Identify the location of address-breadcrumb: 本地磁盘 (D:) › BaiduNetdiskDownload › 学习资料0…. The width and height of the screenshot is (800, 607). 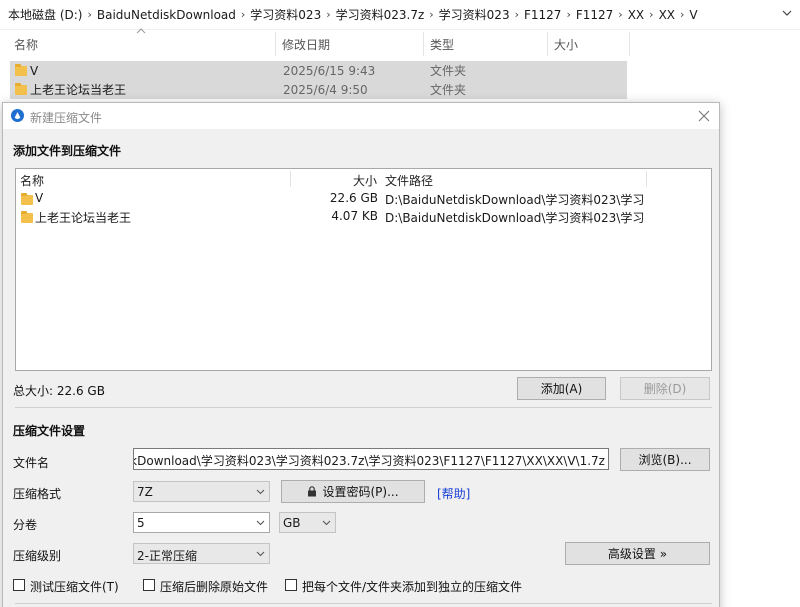
(400, 15).